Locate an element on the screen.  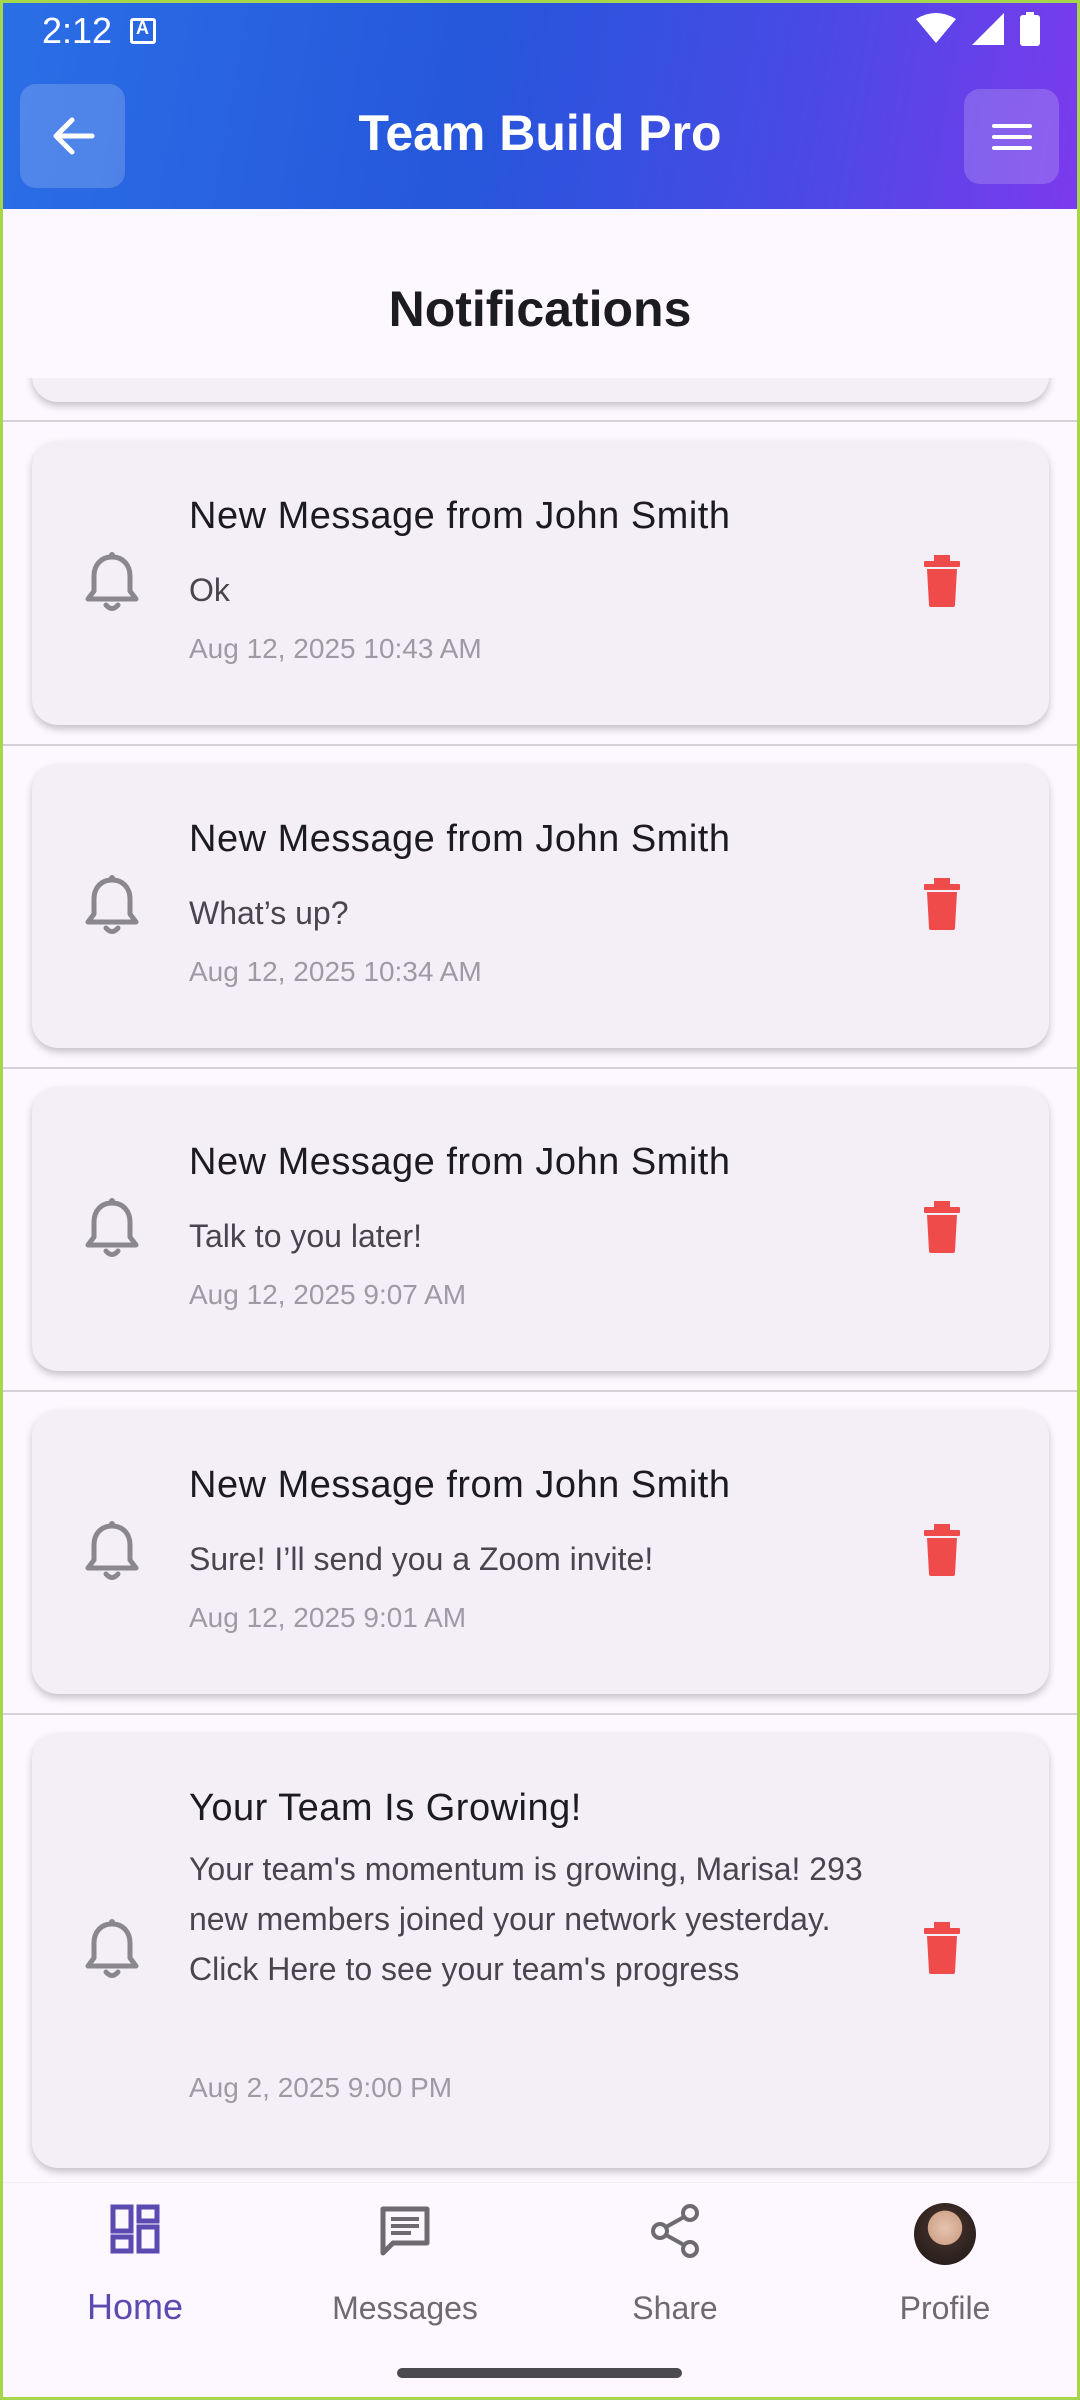
nav-label: Share is located at coordinates (675, 2308).